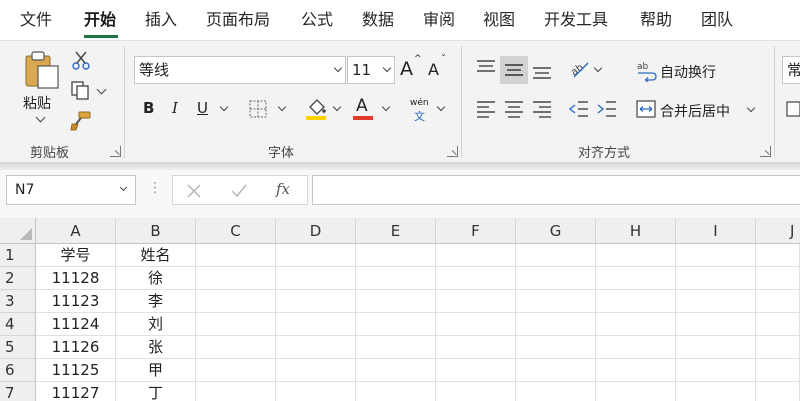  I want to click on cell-a5: 11126, so click(76, 347).